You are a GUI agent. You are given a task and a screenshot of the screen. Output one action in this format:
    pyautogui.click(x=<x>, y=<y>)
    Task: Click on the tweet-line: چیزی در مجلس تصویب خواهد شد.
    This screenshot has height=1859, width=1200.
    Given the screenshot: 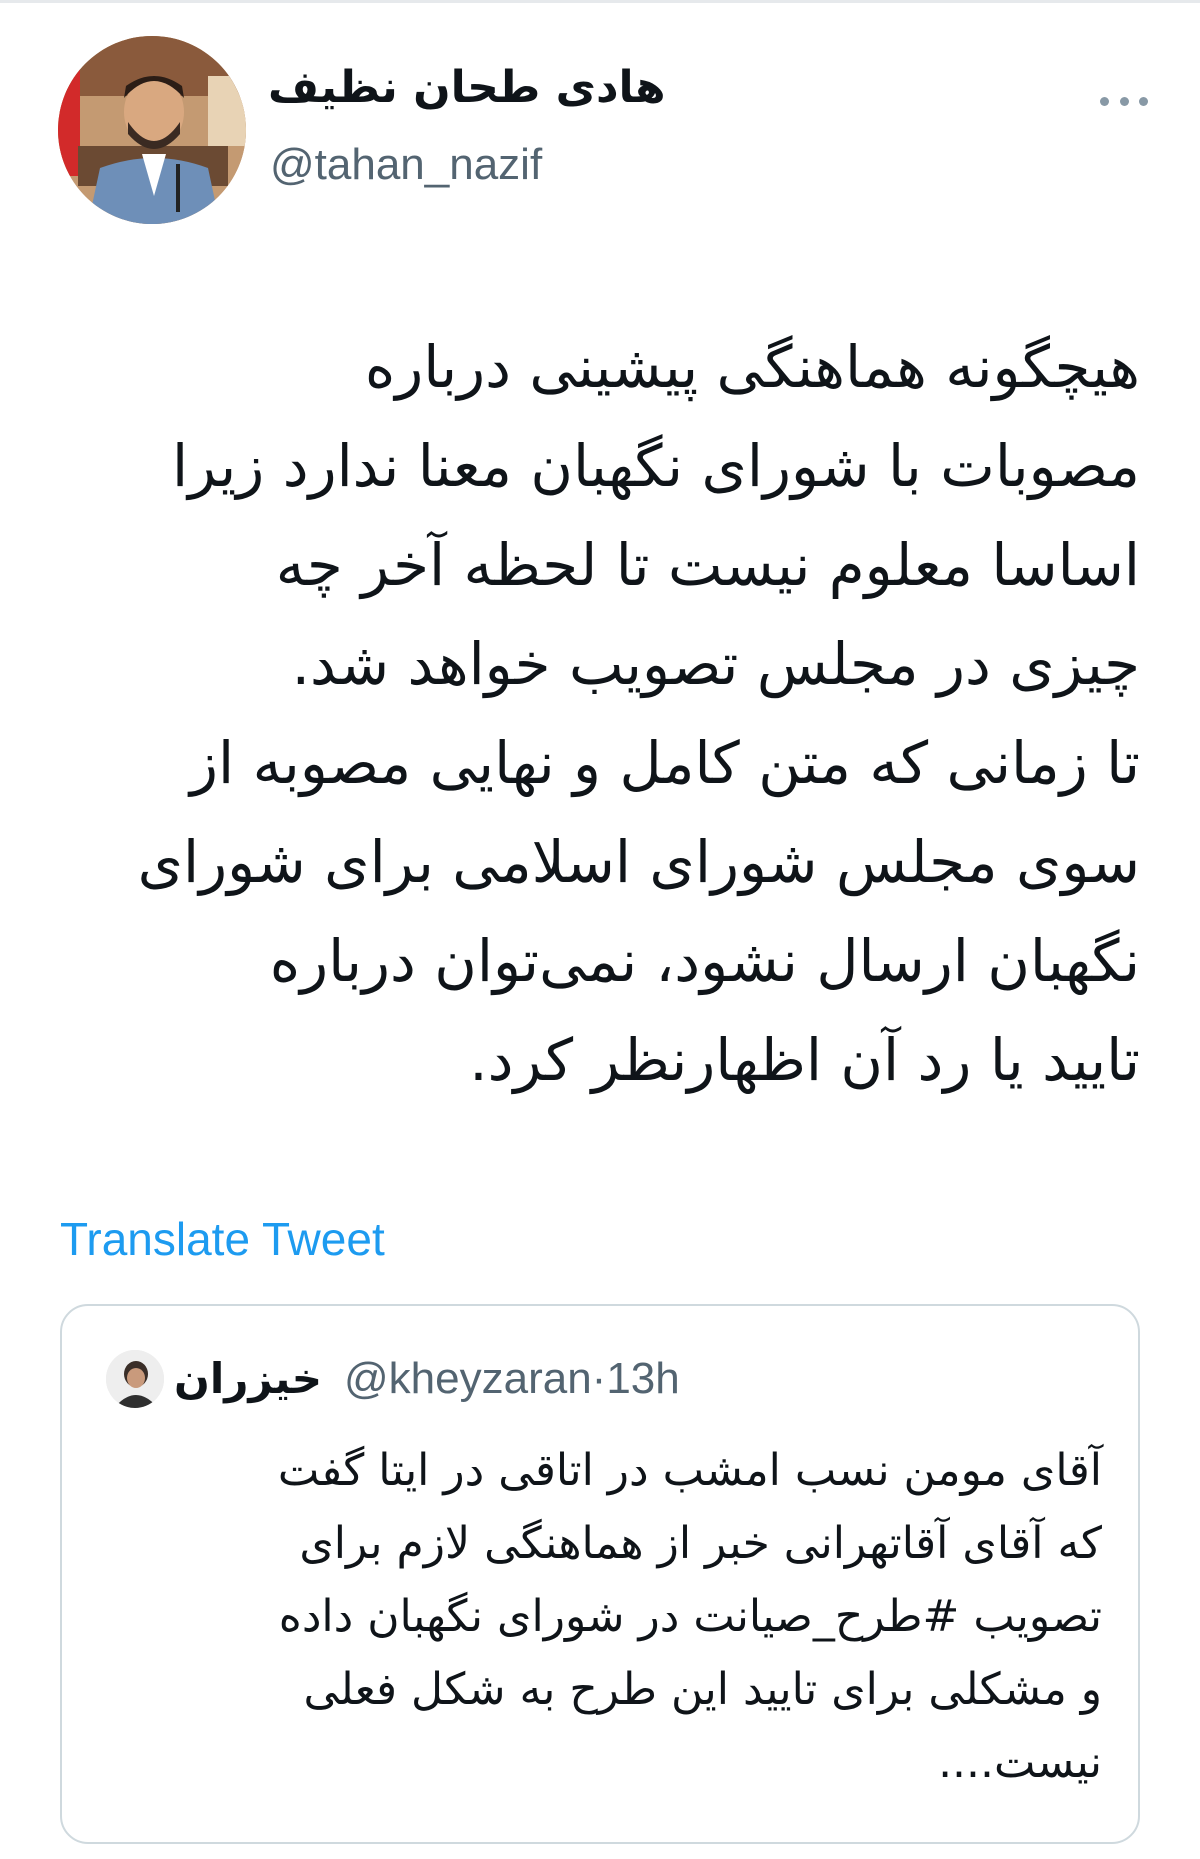 What is the action you would take?
    pyautogui.click(x=715, y=664)
    